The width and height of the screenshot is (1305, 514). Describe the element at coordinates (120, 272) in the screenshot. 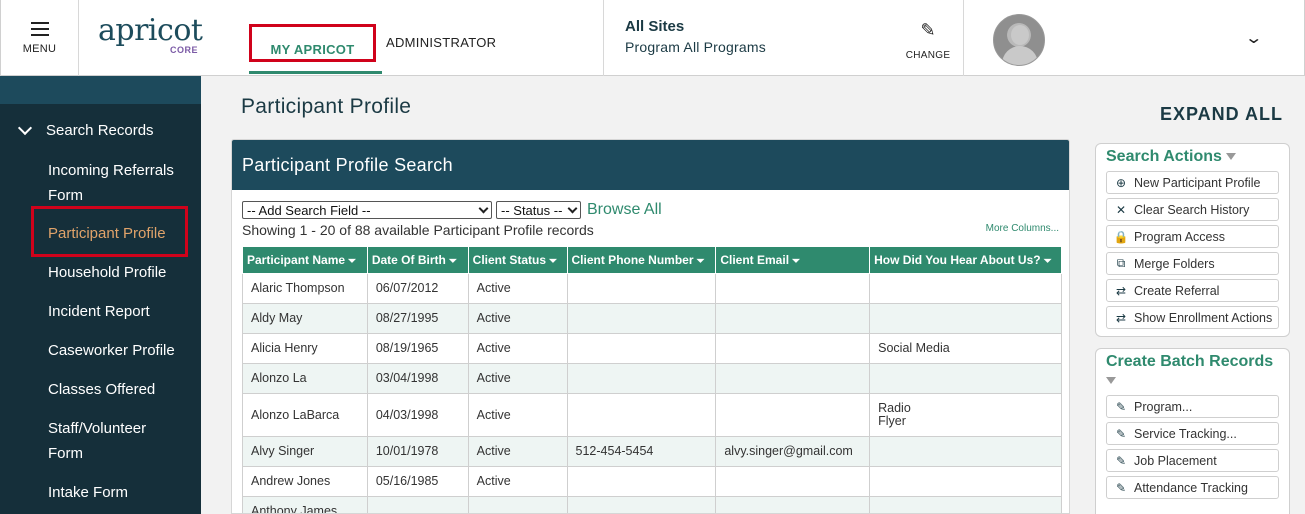

I see `sidebar-item-household-profile: Household Profile` at that location.